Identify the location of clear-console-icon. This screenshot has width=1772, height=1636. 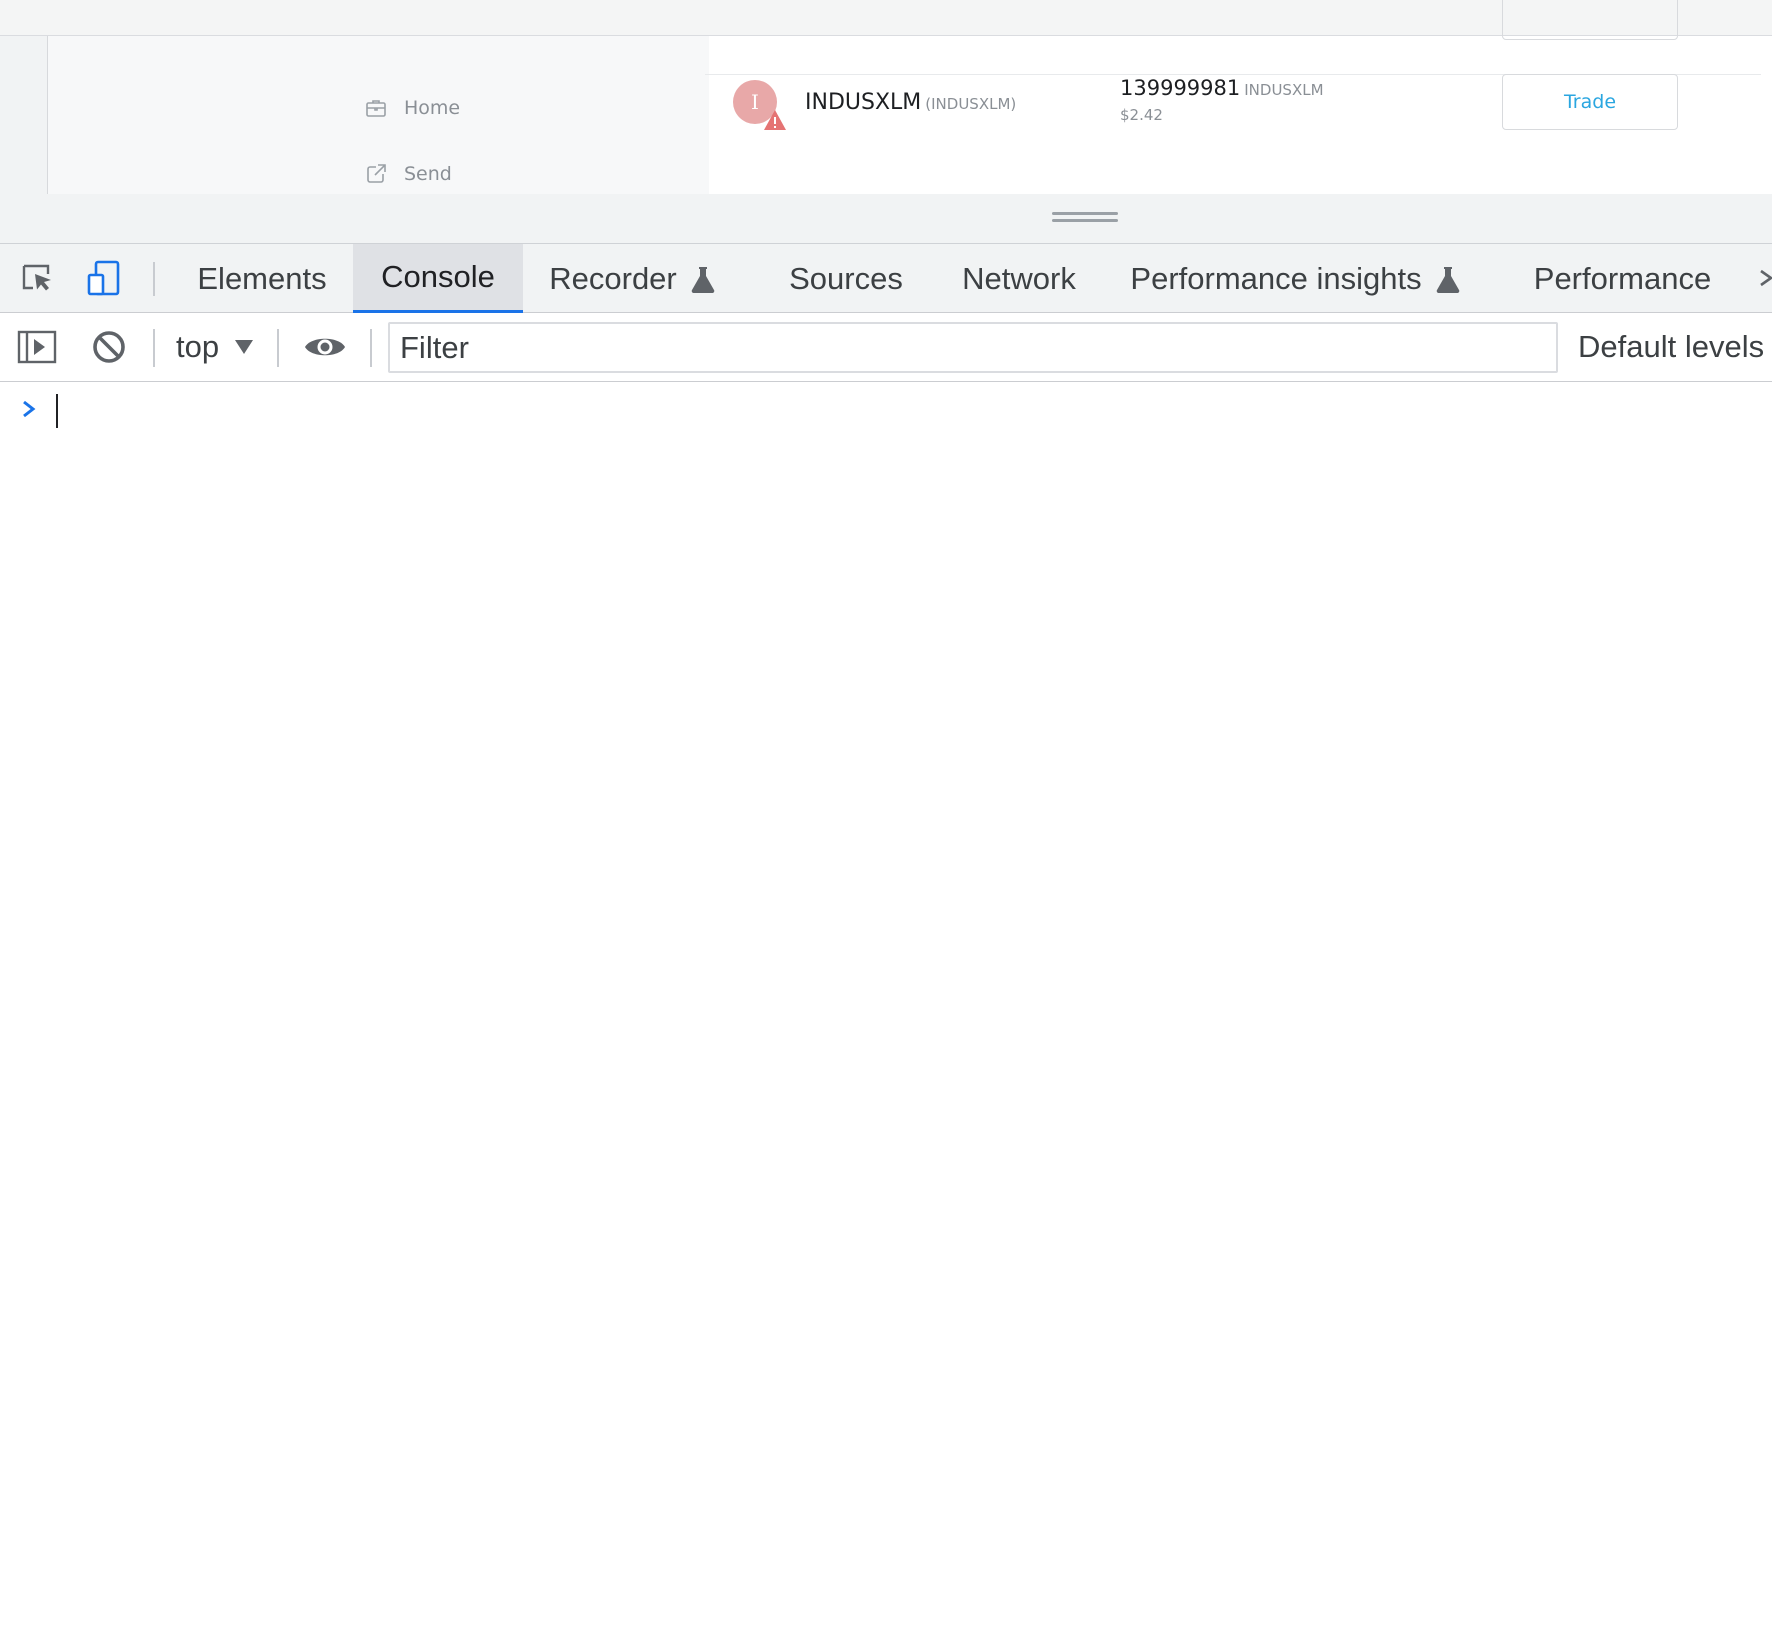
(109, 347).